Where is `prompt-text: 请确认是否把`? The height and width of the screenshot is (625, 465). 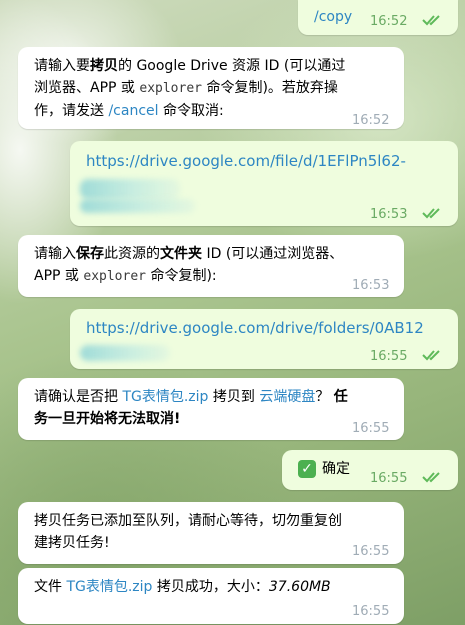
prompt-text: 请确认是否把 is located at coordinates (76, 397).